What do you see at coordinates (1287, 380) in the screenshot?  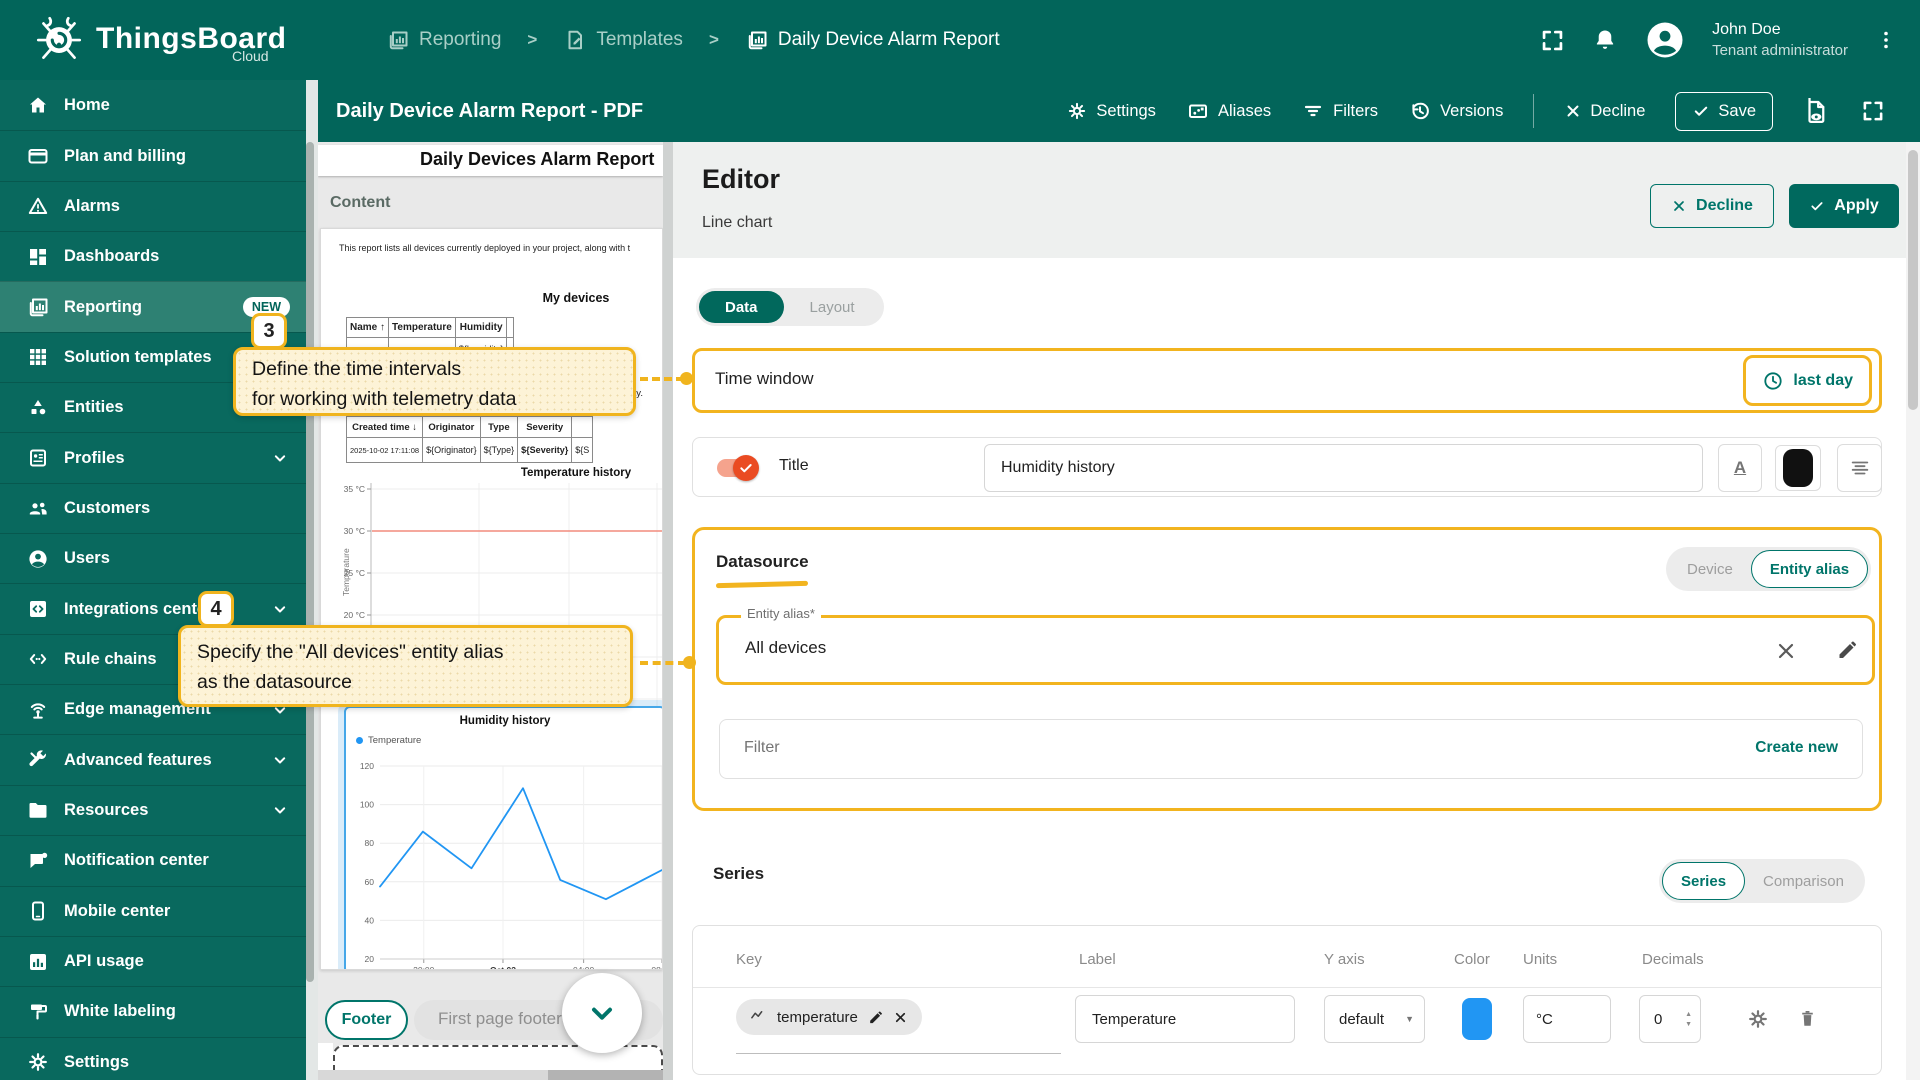 I see `time-window-card: Time window last day` at bounding box center [1287, 380].